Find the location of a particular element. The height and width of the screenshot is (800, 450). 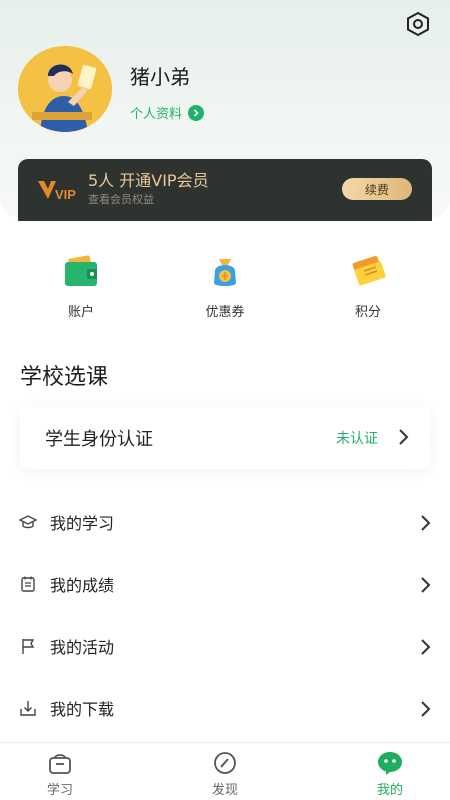

vip-title: 5人 开通VIP会员 is located at coordinates (148, 180).